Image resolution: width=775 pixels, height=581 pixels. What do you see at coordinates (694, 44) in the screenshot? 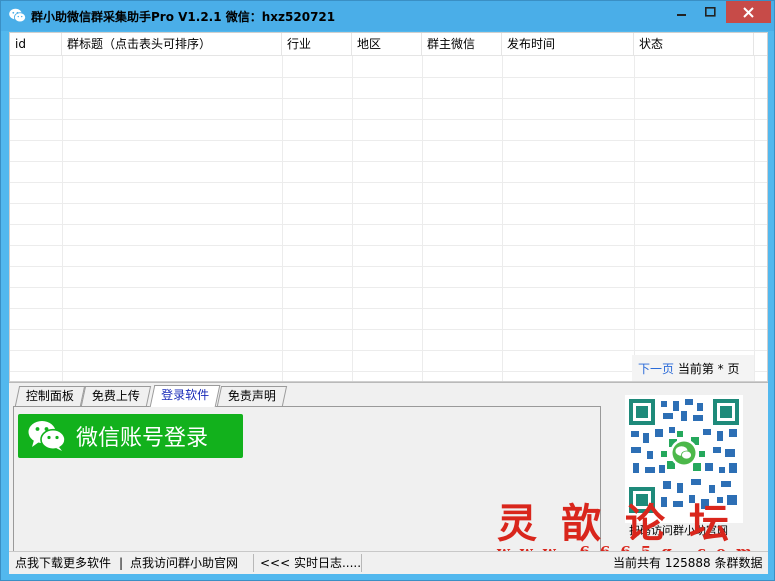
I see `column-header-status: 状态` at bounding box center [694, 44].